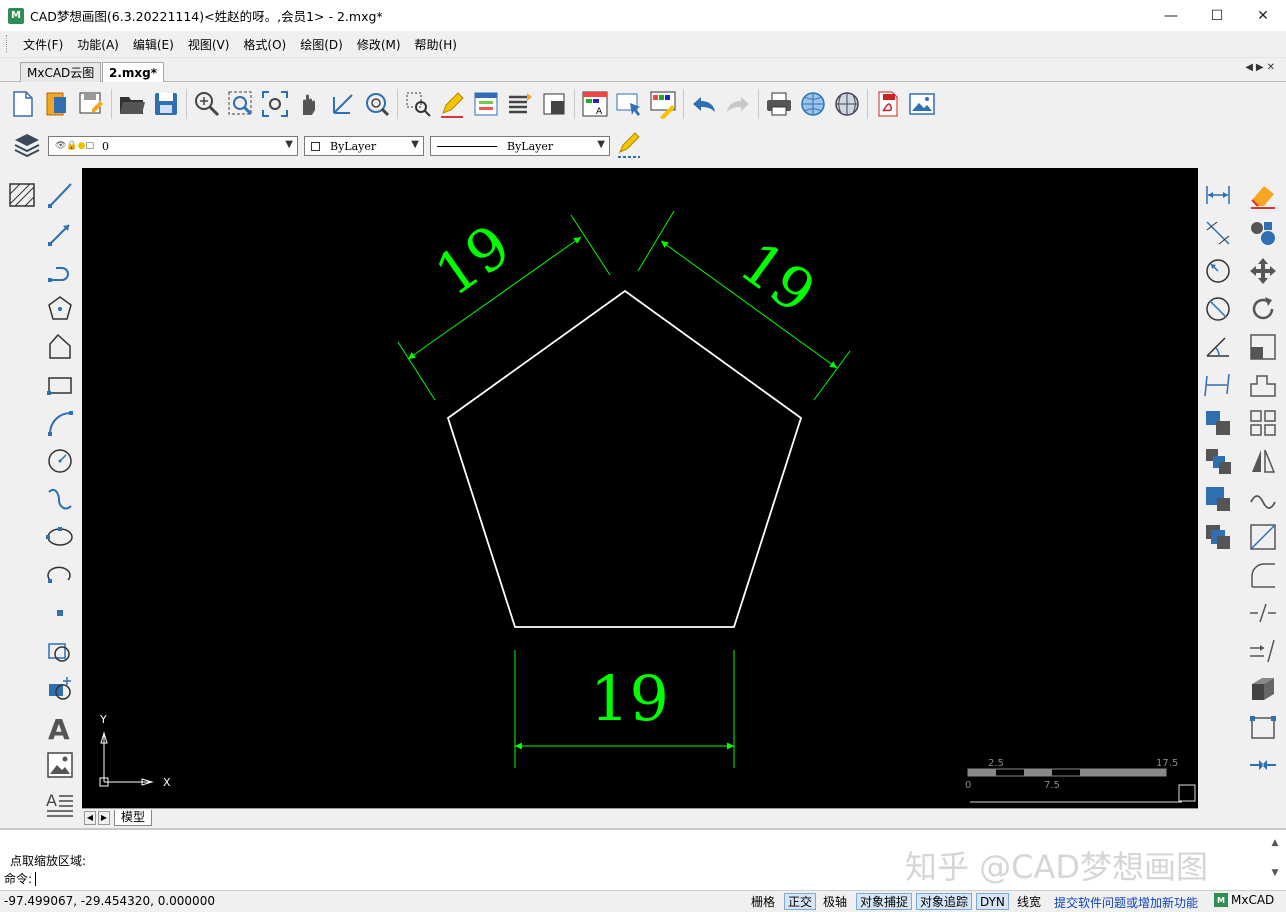 Image resolution: width=1286 pixels, height=912 pixels. Describe the element at coordinates (60, 233) in the screenshot. I see `ray-icon` at that location.